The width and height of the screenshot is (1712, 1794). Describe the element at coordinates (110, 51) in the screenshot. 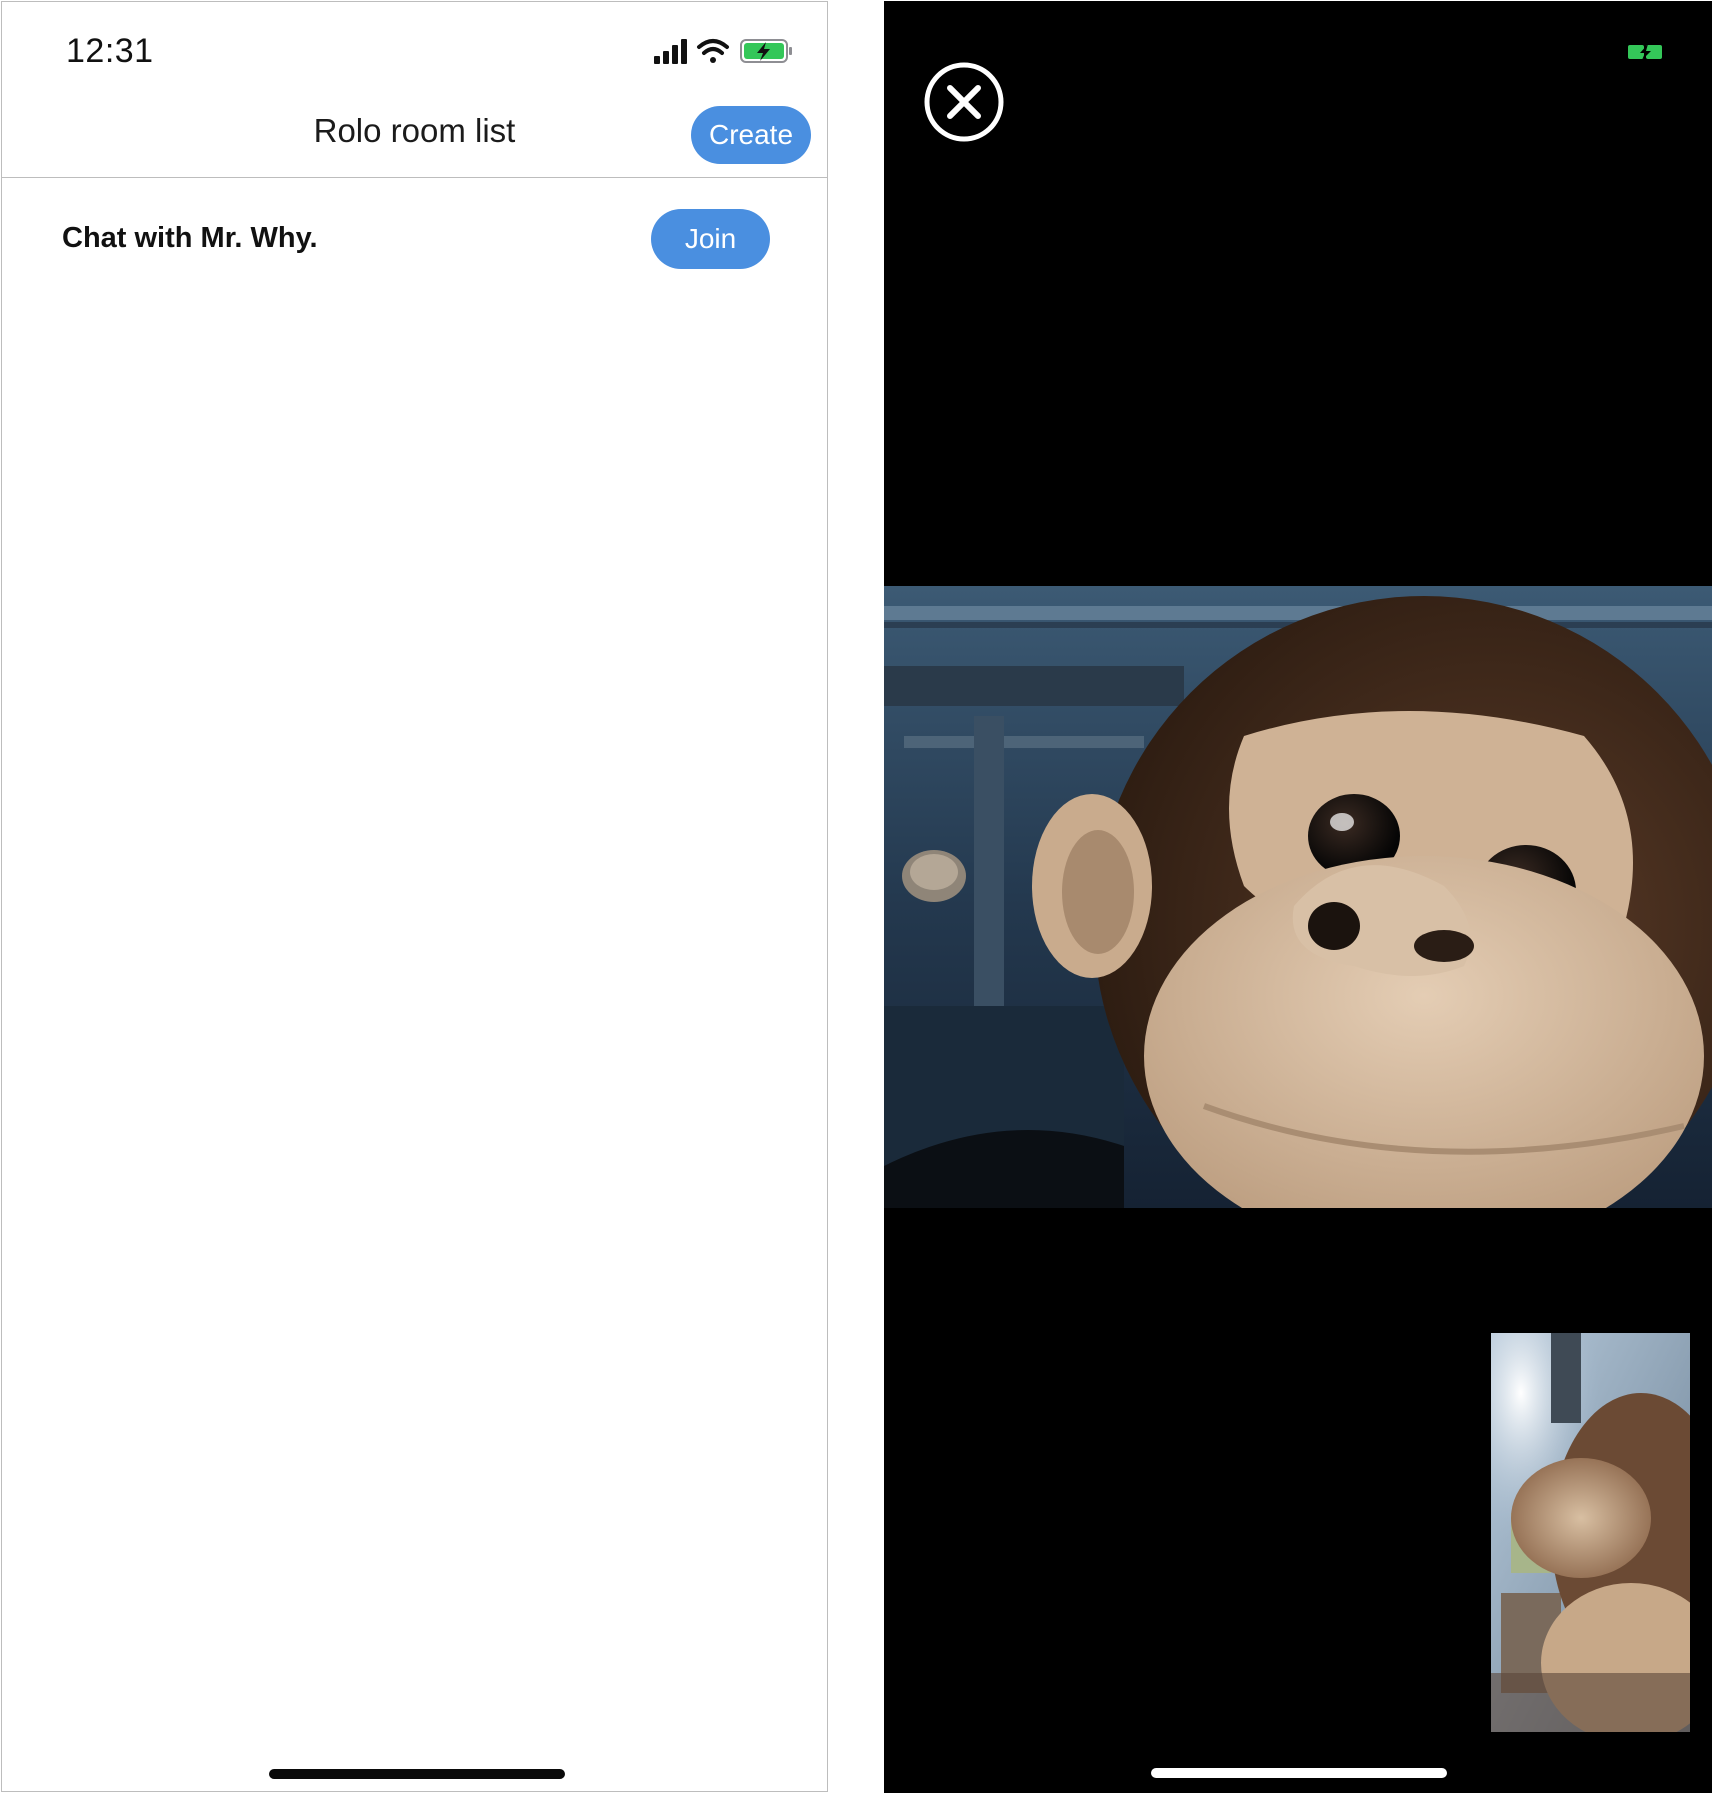

I see `status-time: 12:31` at that location.